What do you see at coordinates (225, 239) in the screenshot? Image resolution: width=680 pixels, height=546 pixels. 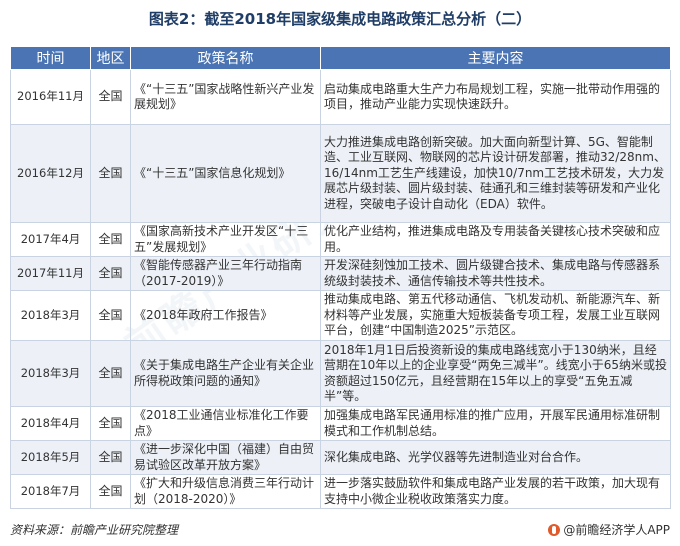 I see `cell-policy-name: 《国家高新技术产业开发区“十三五”发展规划》` at bounding box center [225, 239].